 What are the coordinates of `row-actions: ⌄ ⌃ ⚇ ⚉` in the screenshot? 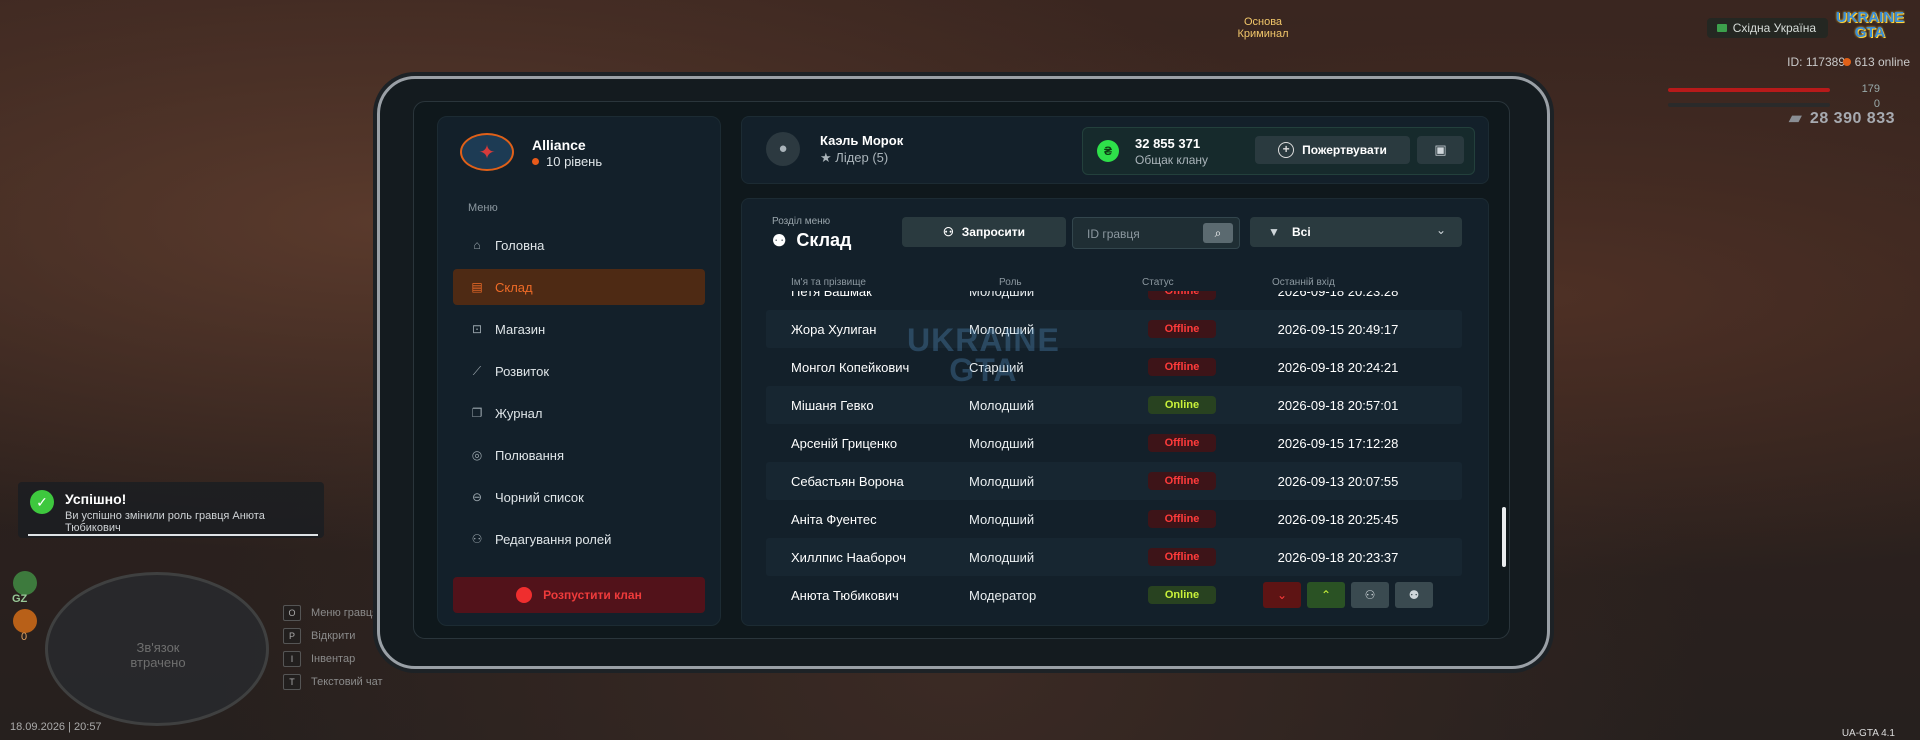 It's located at (1348, 595).